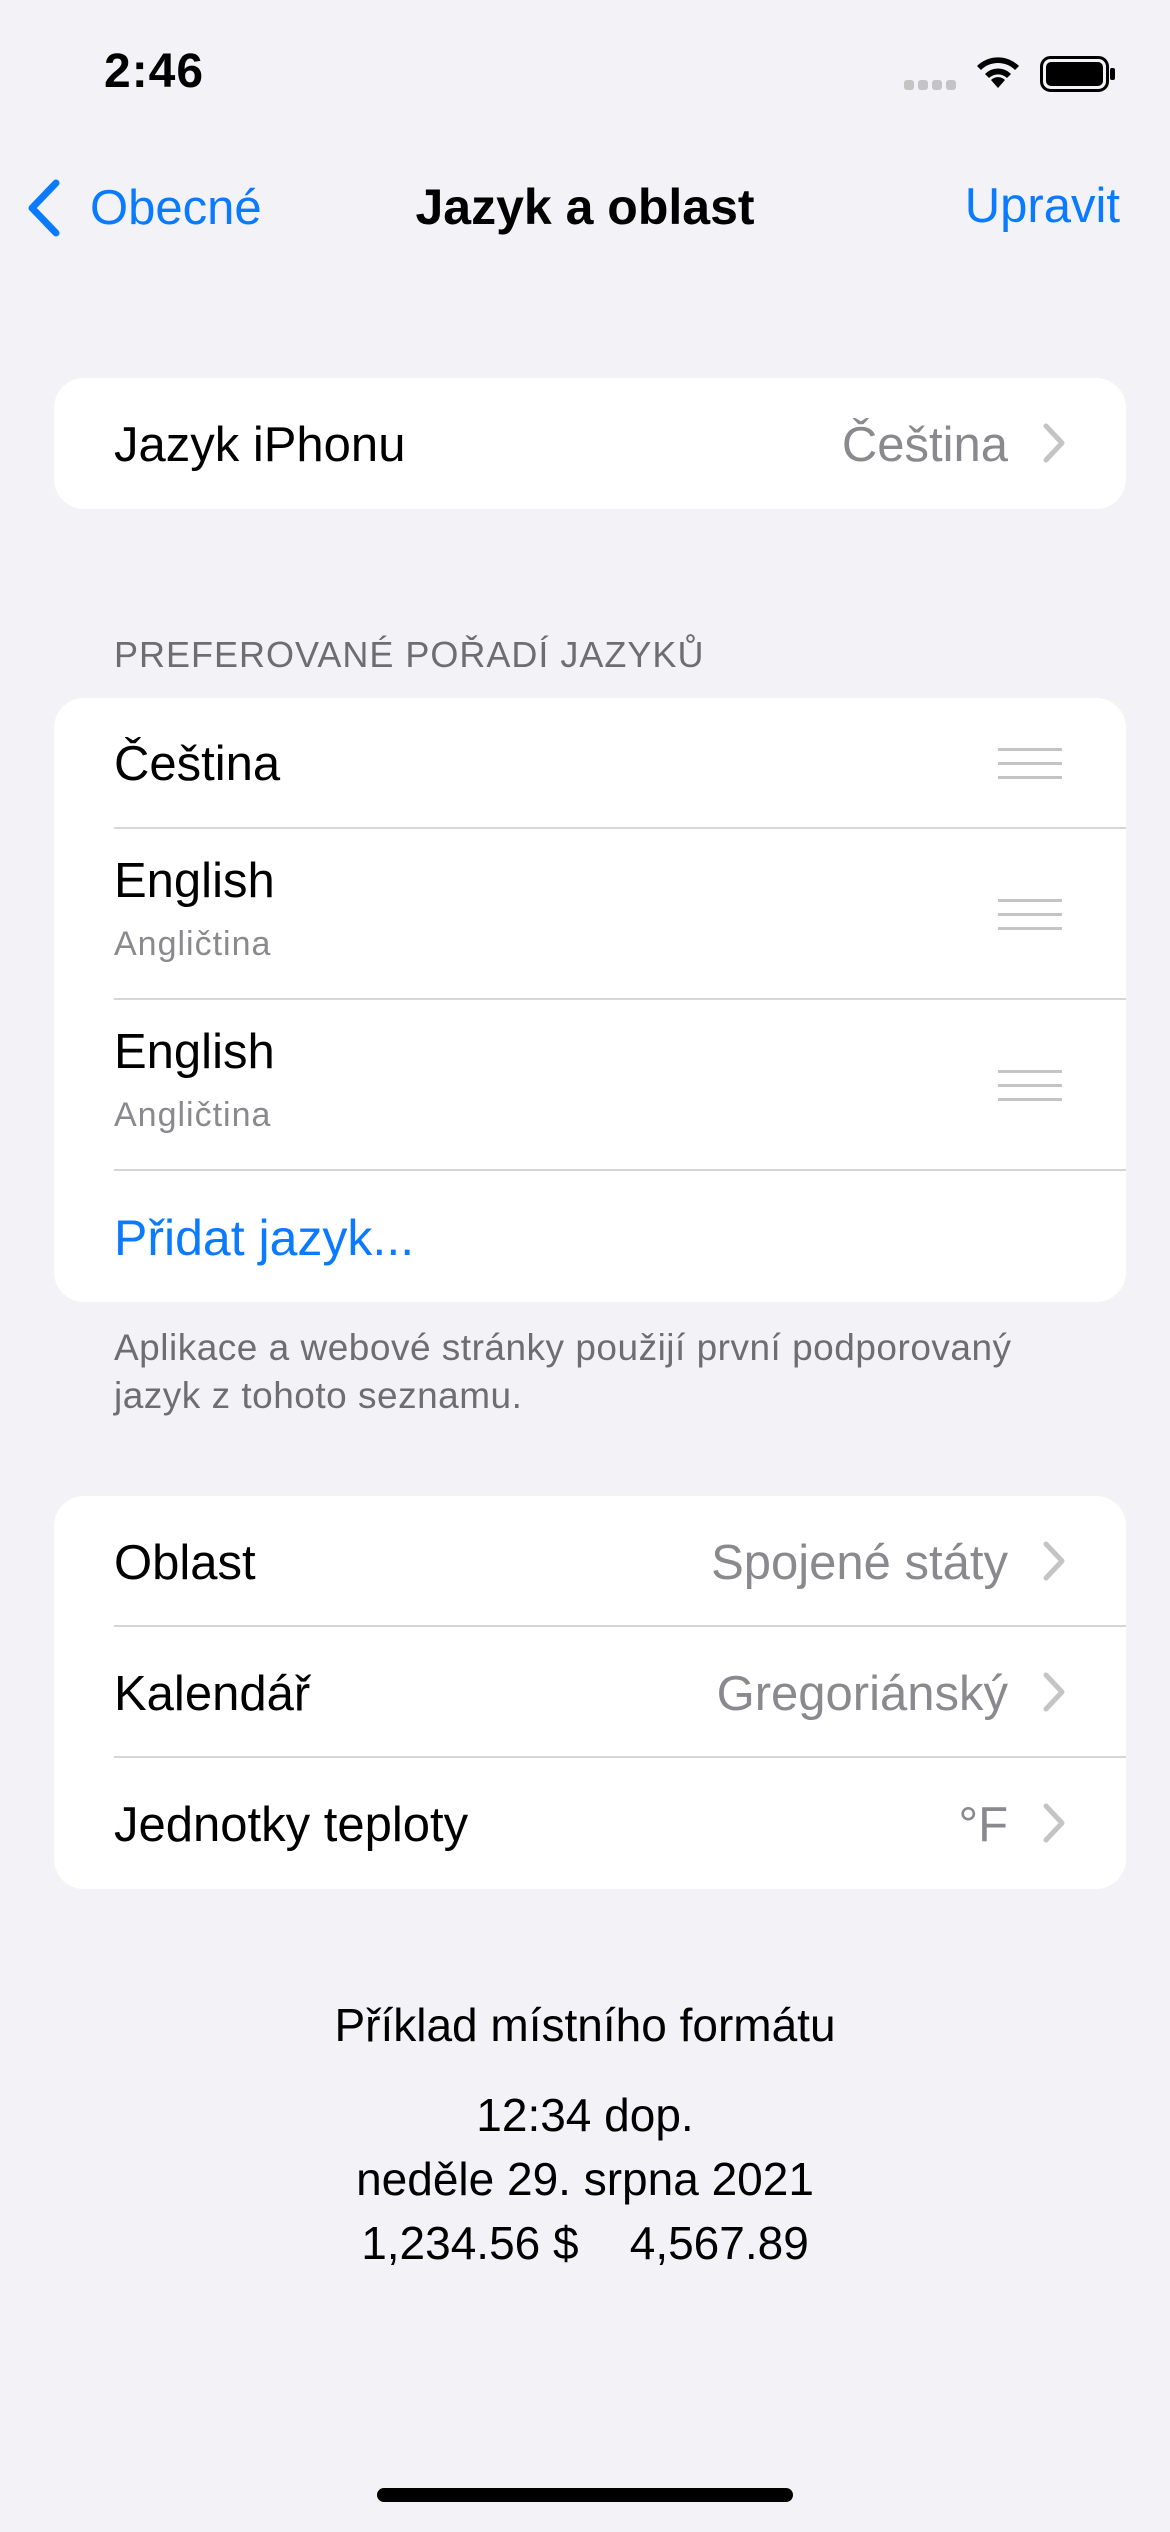 Image resolution: width=1170 pixels, height=2532 pixels. I want to click on language-row-cestina: Čeština, so click(590, 763).